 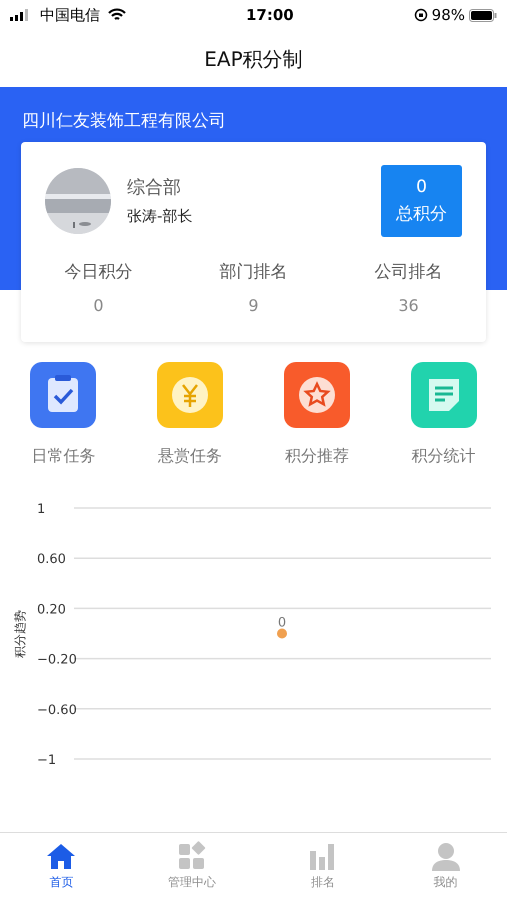 What do you see at coordinates (46, 760) in the screenshot?
I see `y-axis-label: −1` at bounding box center [46, 760].